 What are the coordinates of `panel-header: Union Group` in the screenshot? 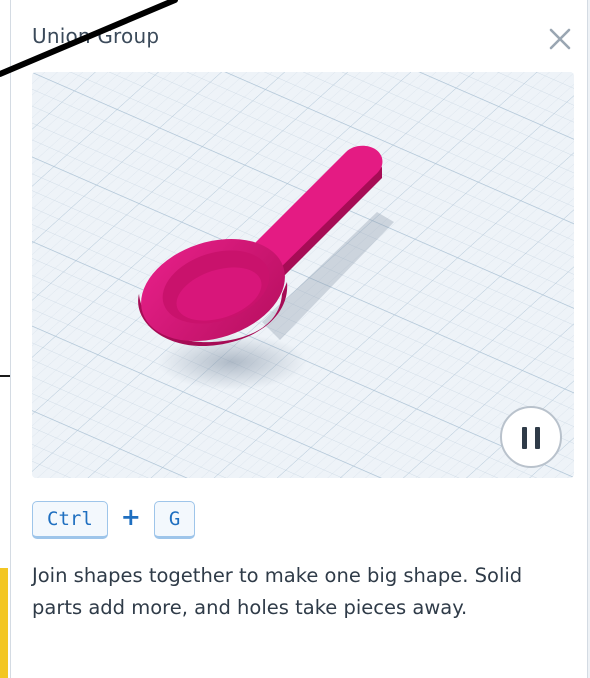 It's located at (299, 36).